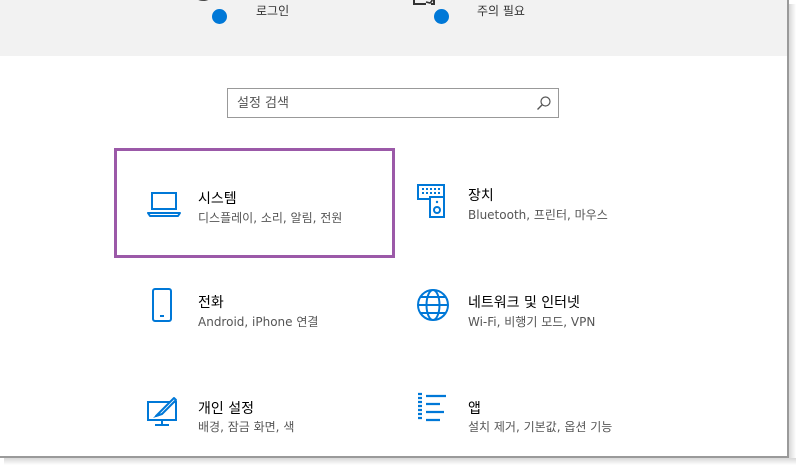 The height and width of the screenshot is (465, 796). Describe the element at coordinates (258, 322) in the screenshot. I see `tile-description: Android, iPhone 연결` at that location.